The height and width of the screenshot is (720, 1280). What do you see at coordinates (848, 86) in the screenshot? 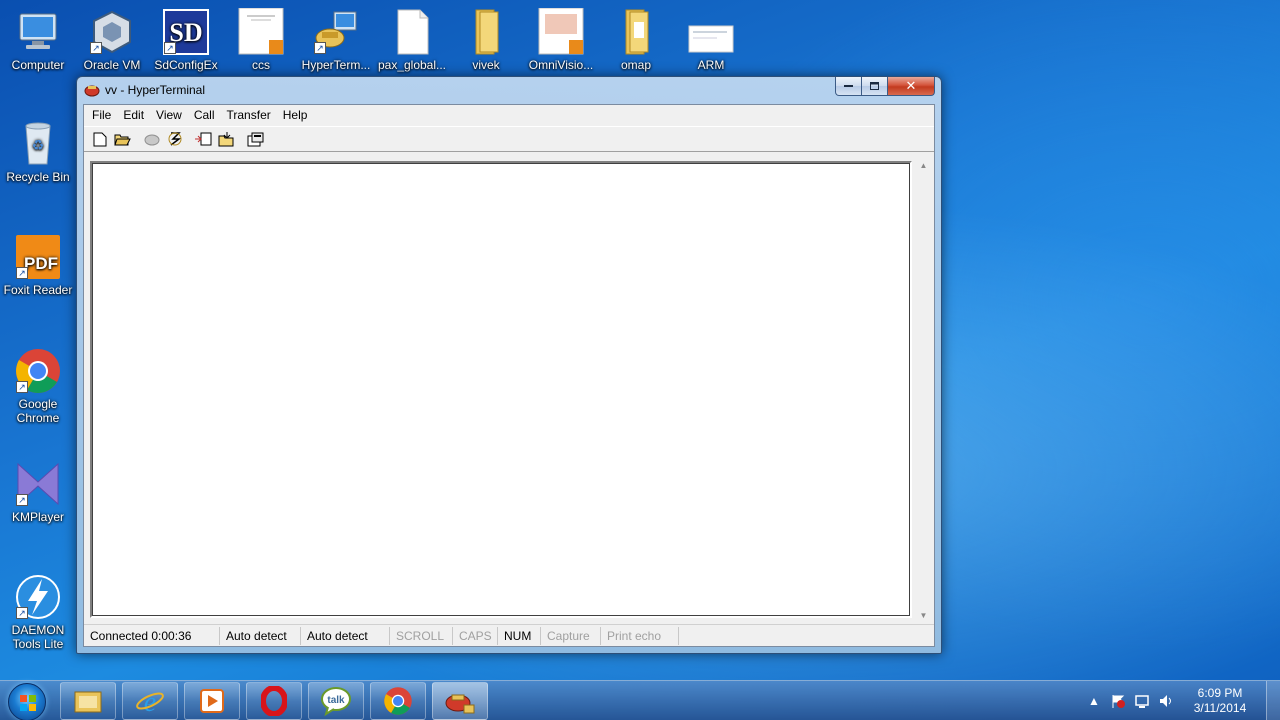
I see `minimize-button` at bounding box center [848, 86].